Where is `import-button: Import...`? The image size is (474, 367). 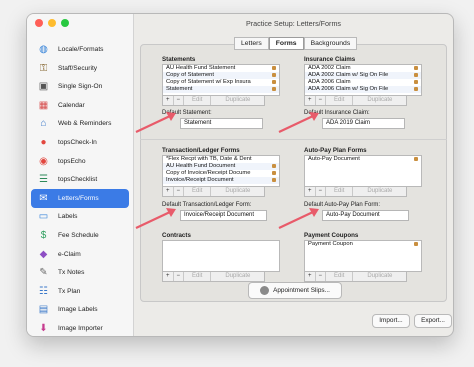 import-button: Import... is located at coordinates (391, 321).